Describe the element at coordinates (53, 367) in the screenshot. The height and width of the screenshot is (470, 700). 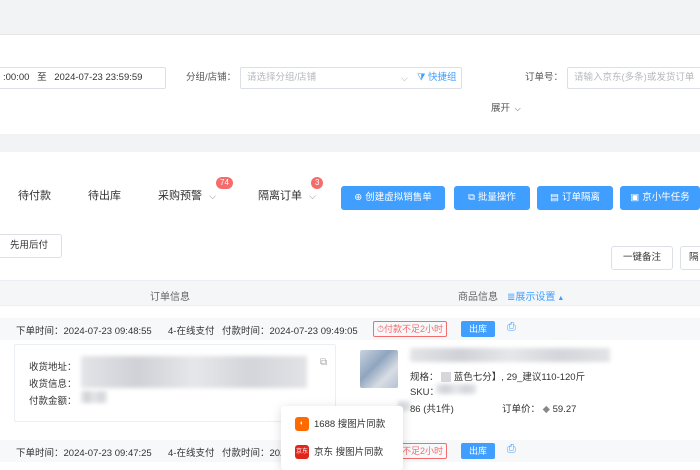
I see `address-label: 收货地址：` at that location.